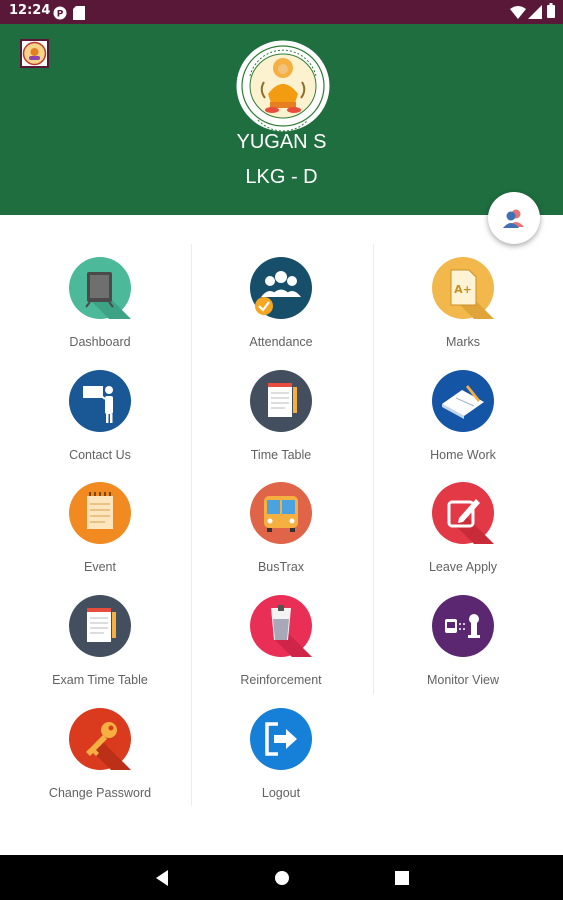  I want to click on menu-time-table: Time Table, so click(281, 420).